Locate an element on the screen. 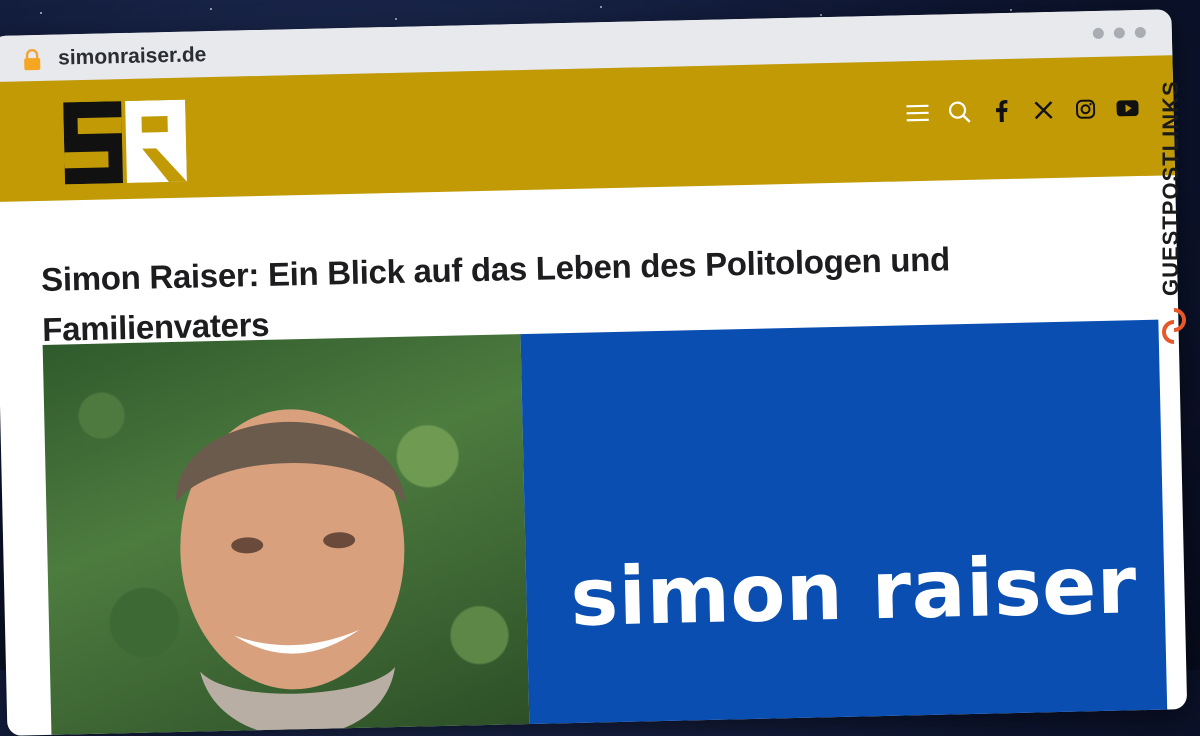  badge-text: GUESTPOSTLINKS is located at coordinates (1171, 188).